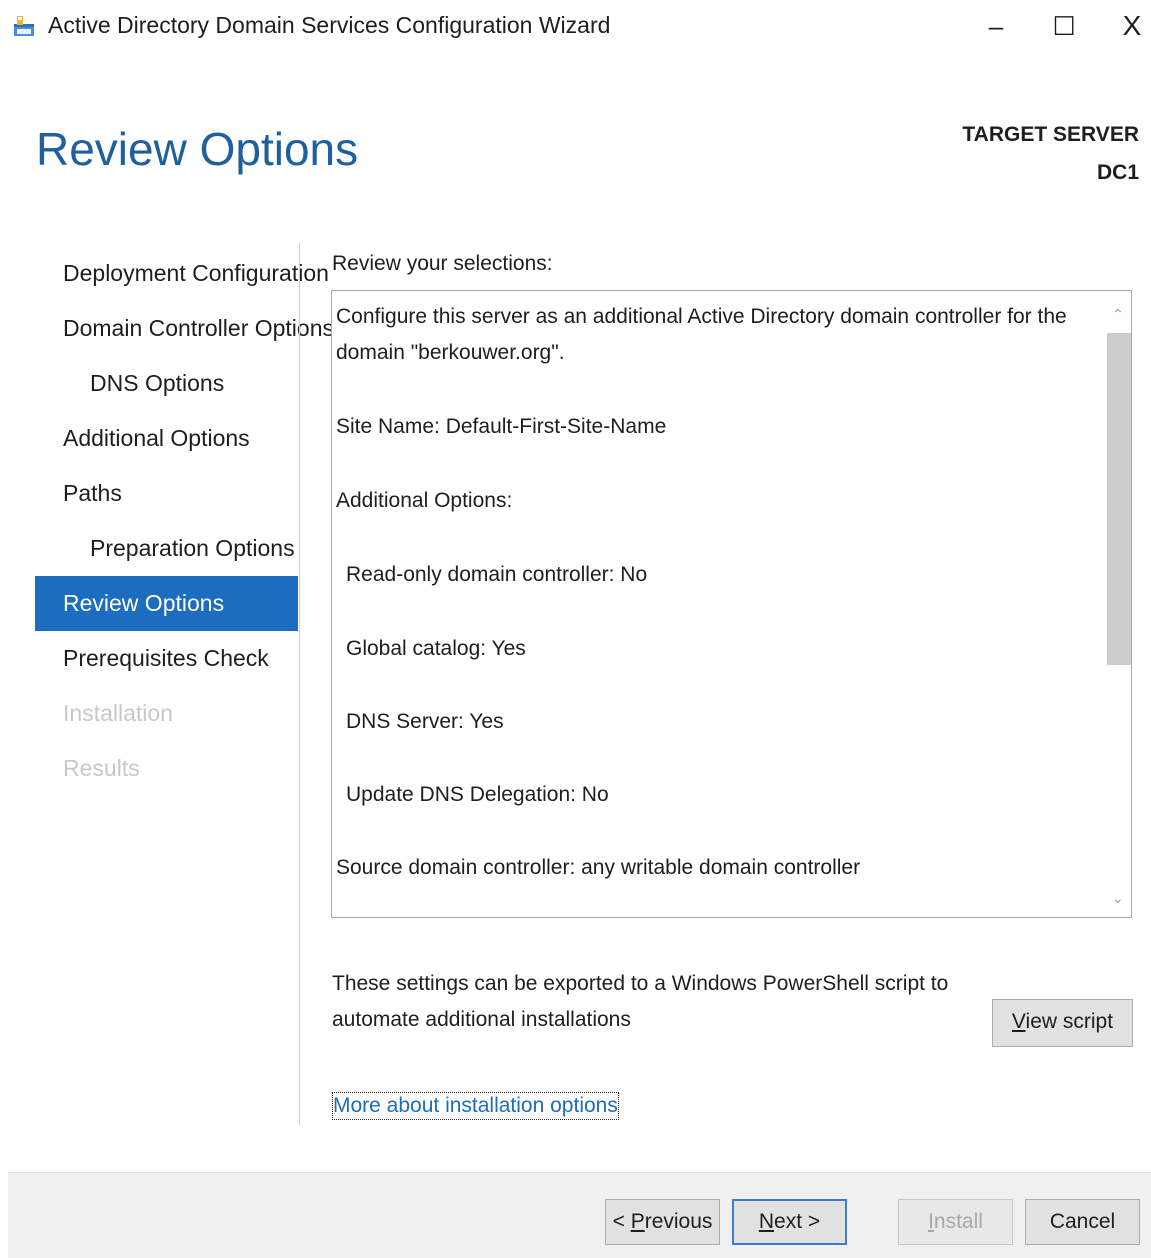 This screenshot has height=1258, width=1151. I want to click on target-server-info: TARGET SERVER DC1, so click(1050, 154).